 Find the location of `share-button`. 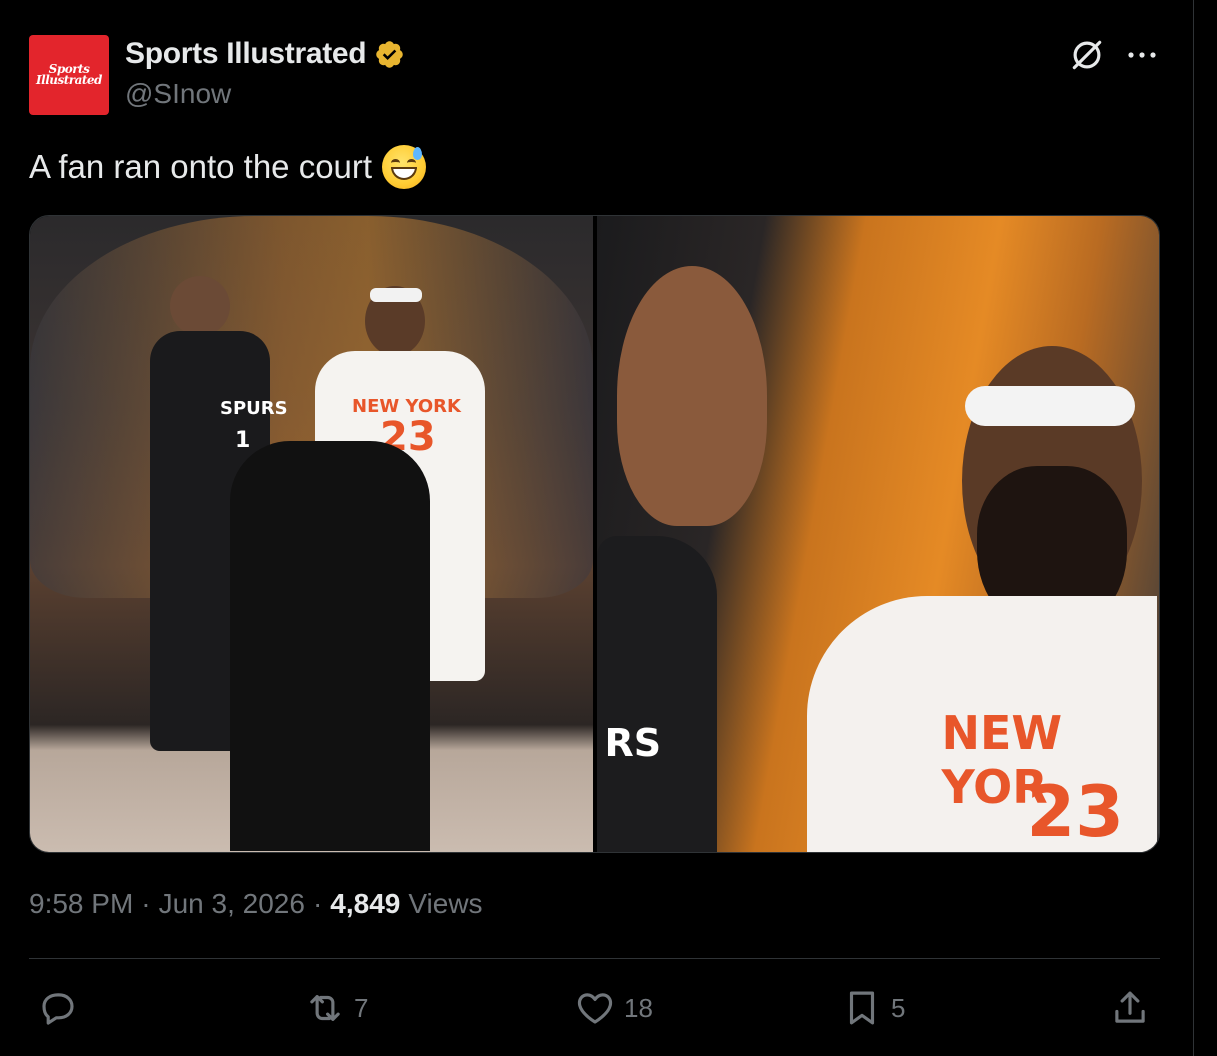

share-button is located at coordinates (1134, 1008).